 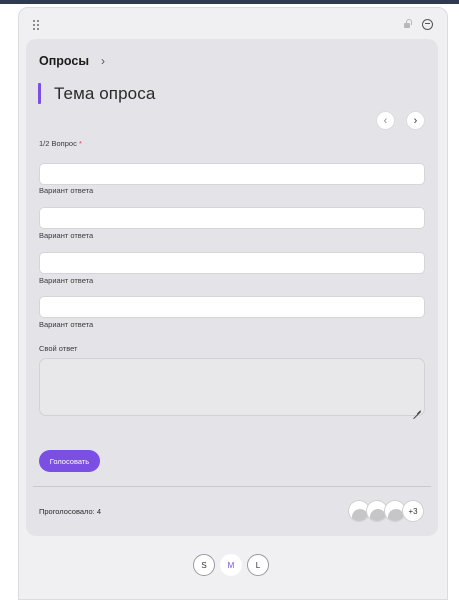 What do you see at coordinates (103, 61) in the screenshot?
I see `chevron-right-icon: ›` at bounding box center [103, 61].